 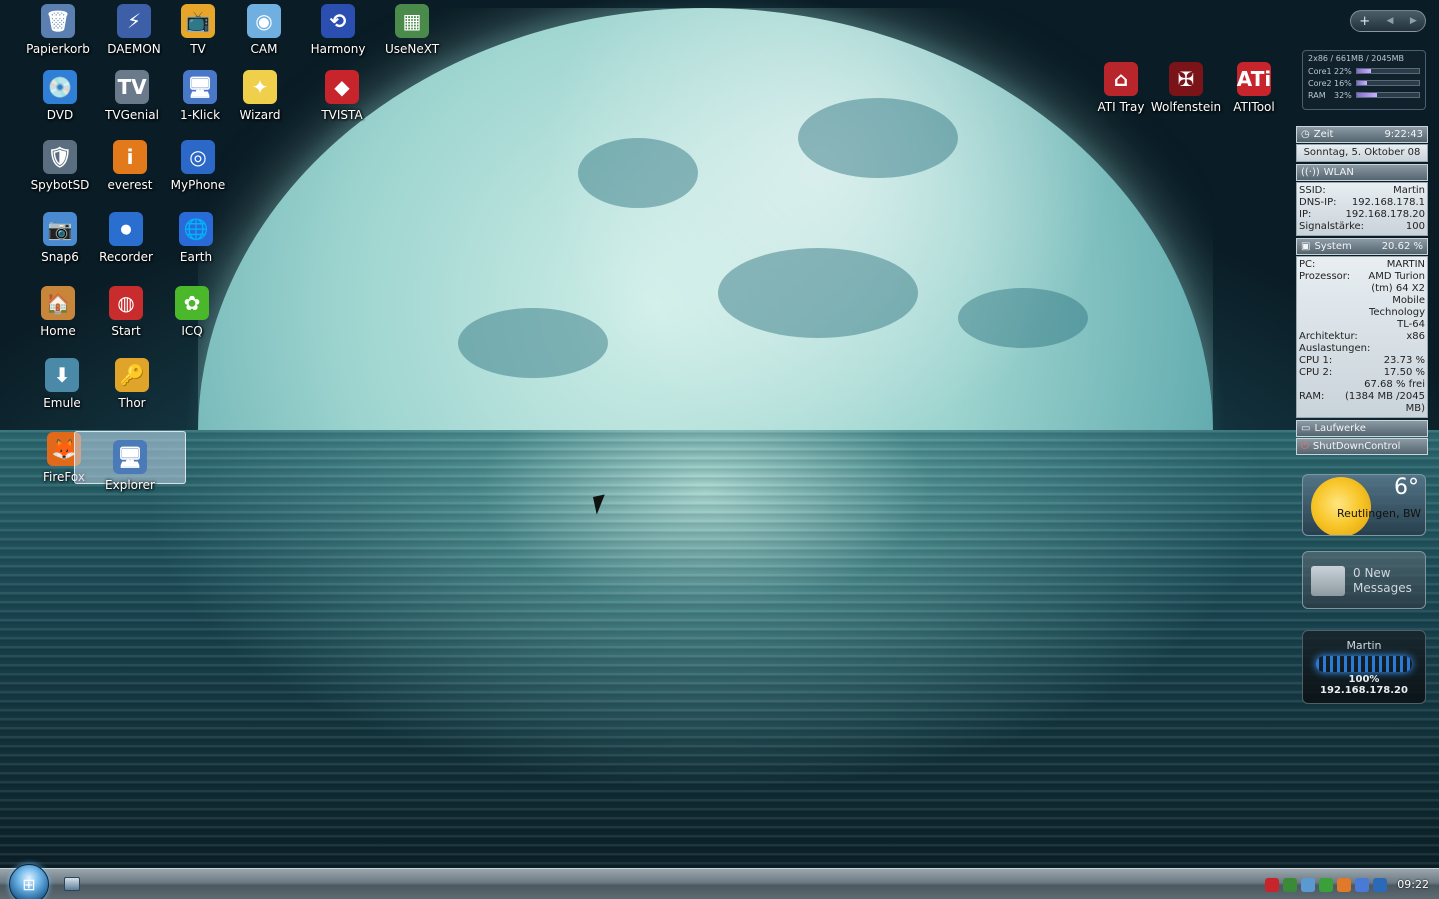 What do you see at coordinates (1364, 679) in the screenshot?
I see `wifi-strength: 100%` at bounding box center [1364, 679].